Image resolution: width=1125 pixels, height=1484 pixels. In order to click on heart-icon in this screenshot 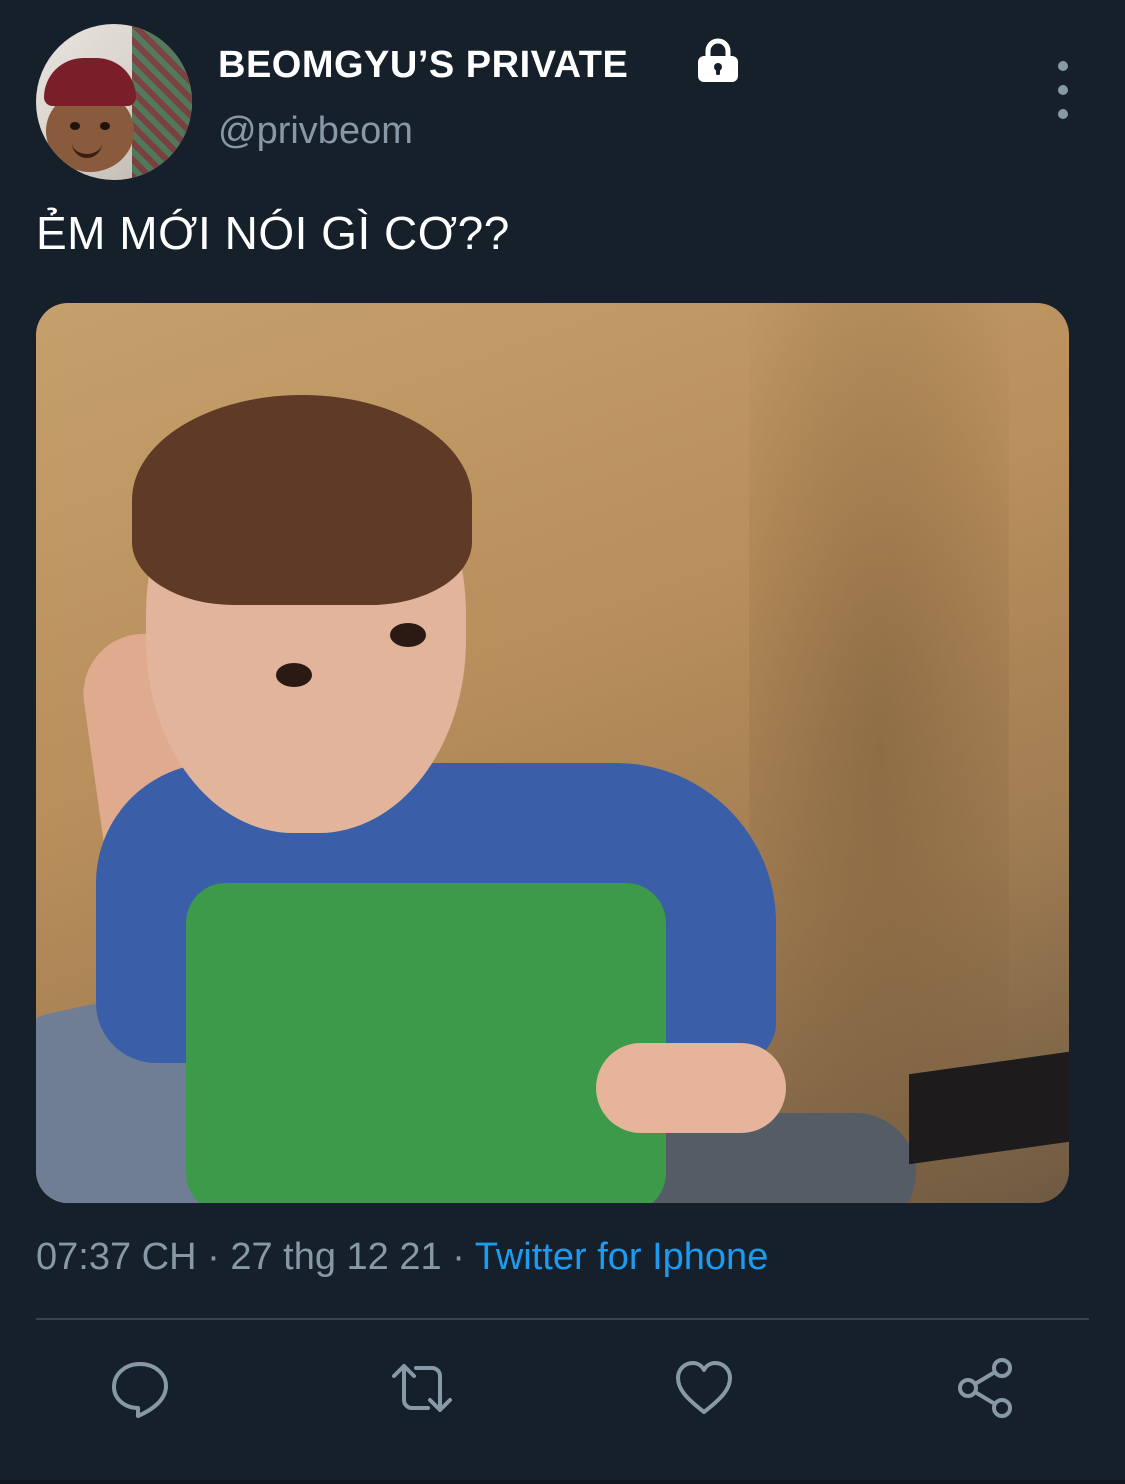, I will do `click(704, 1387)`.